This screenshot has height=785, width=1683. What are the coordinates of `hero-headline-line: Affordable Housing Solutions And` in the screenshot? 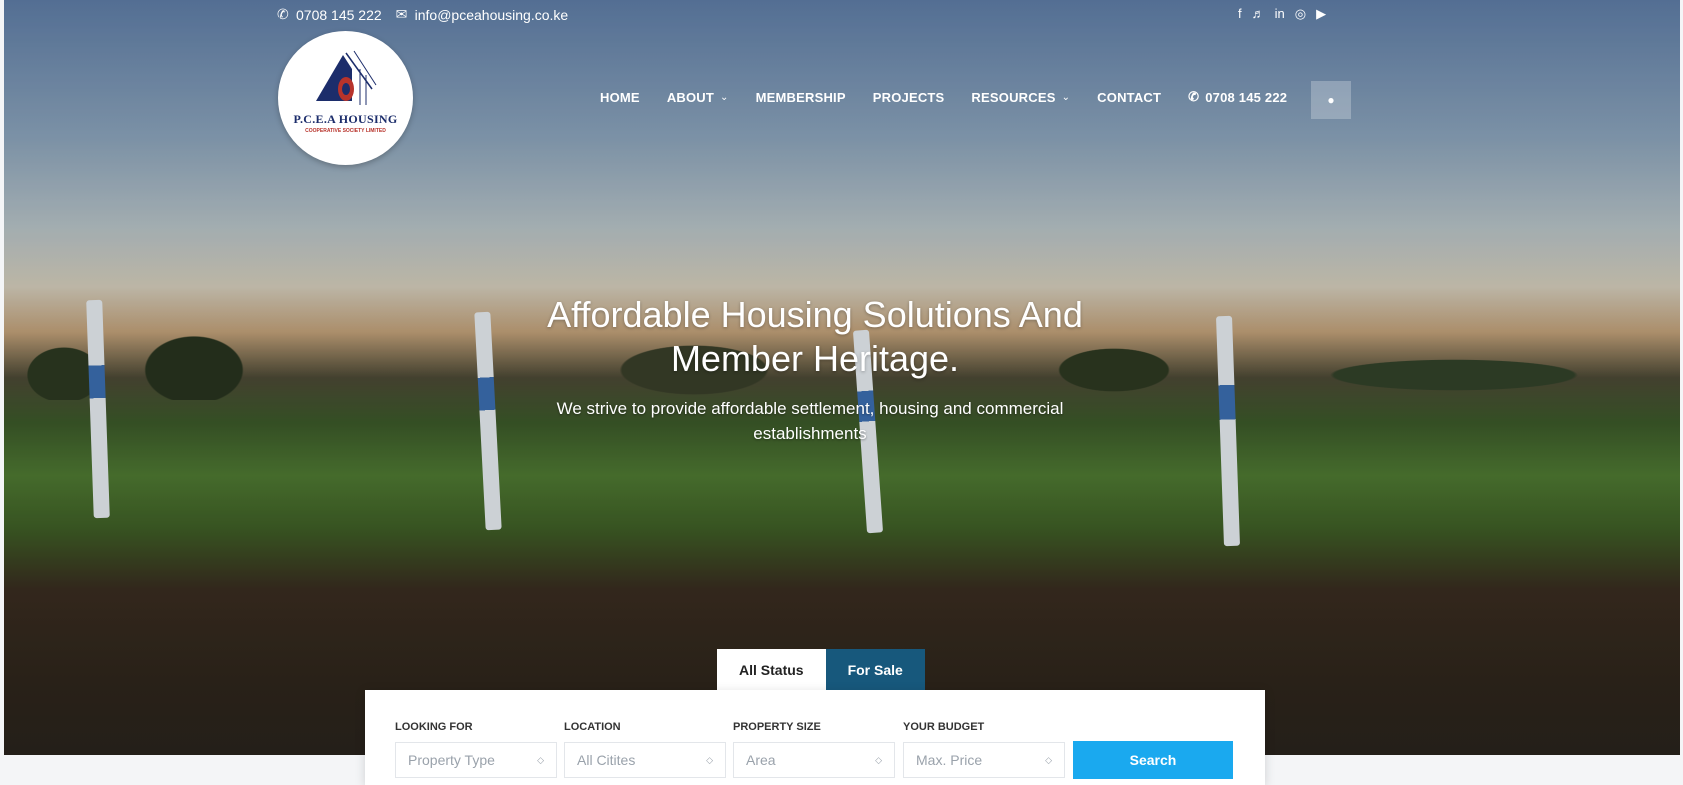 It's located at (815, 314).